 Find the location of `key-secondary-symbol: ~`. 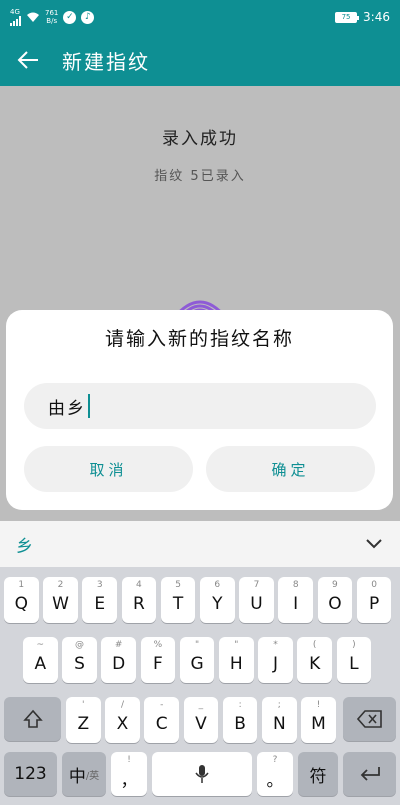

key-secondary-symbol: ~ is located at coordinates (40, 645).